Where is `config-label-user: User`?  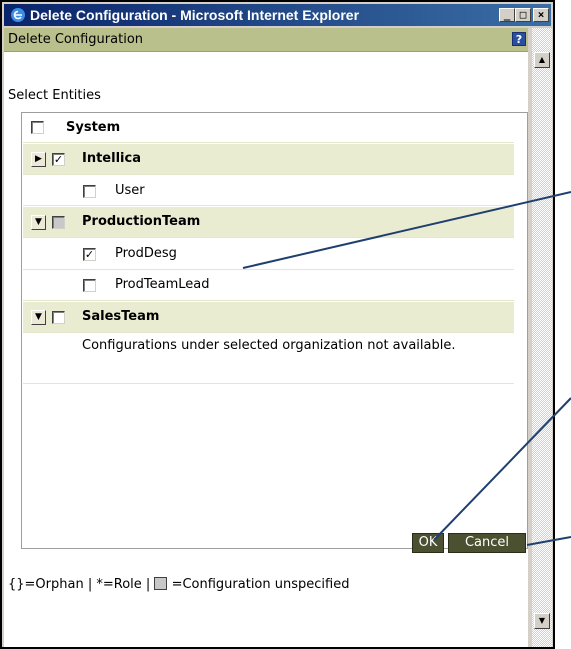
config-label-user: User is located at coordinates (130, 190).